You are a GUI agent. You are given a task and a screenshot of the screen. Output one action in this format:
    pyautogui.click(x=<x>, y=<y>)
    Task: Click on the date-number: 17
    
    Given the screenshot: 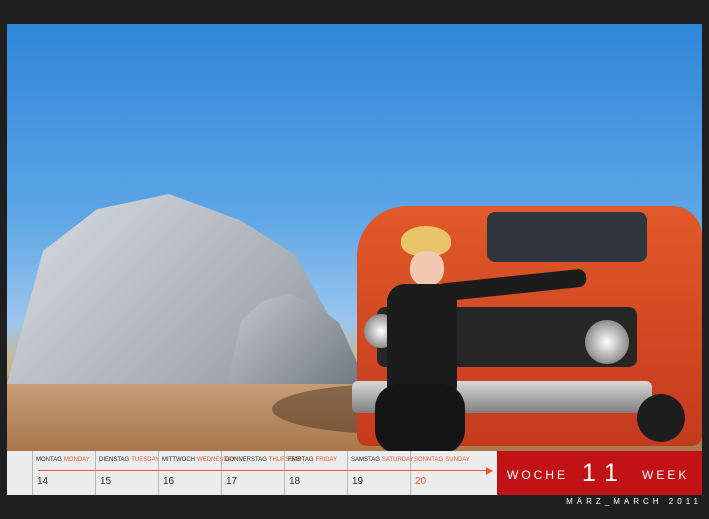 What is the action you would take?
    pyautogui.click(x=232, y=481)
    